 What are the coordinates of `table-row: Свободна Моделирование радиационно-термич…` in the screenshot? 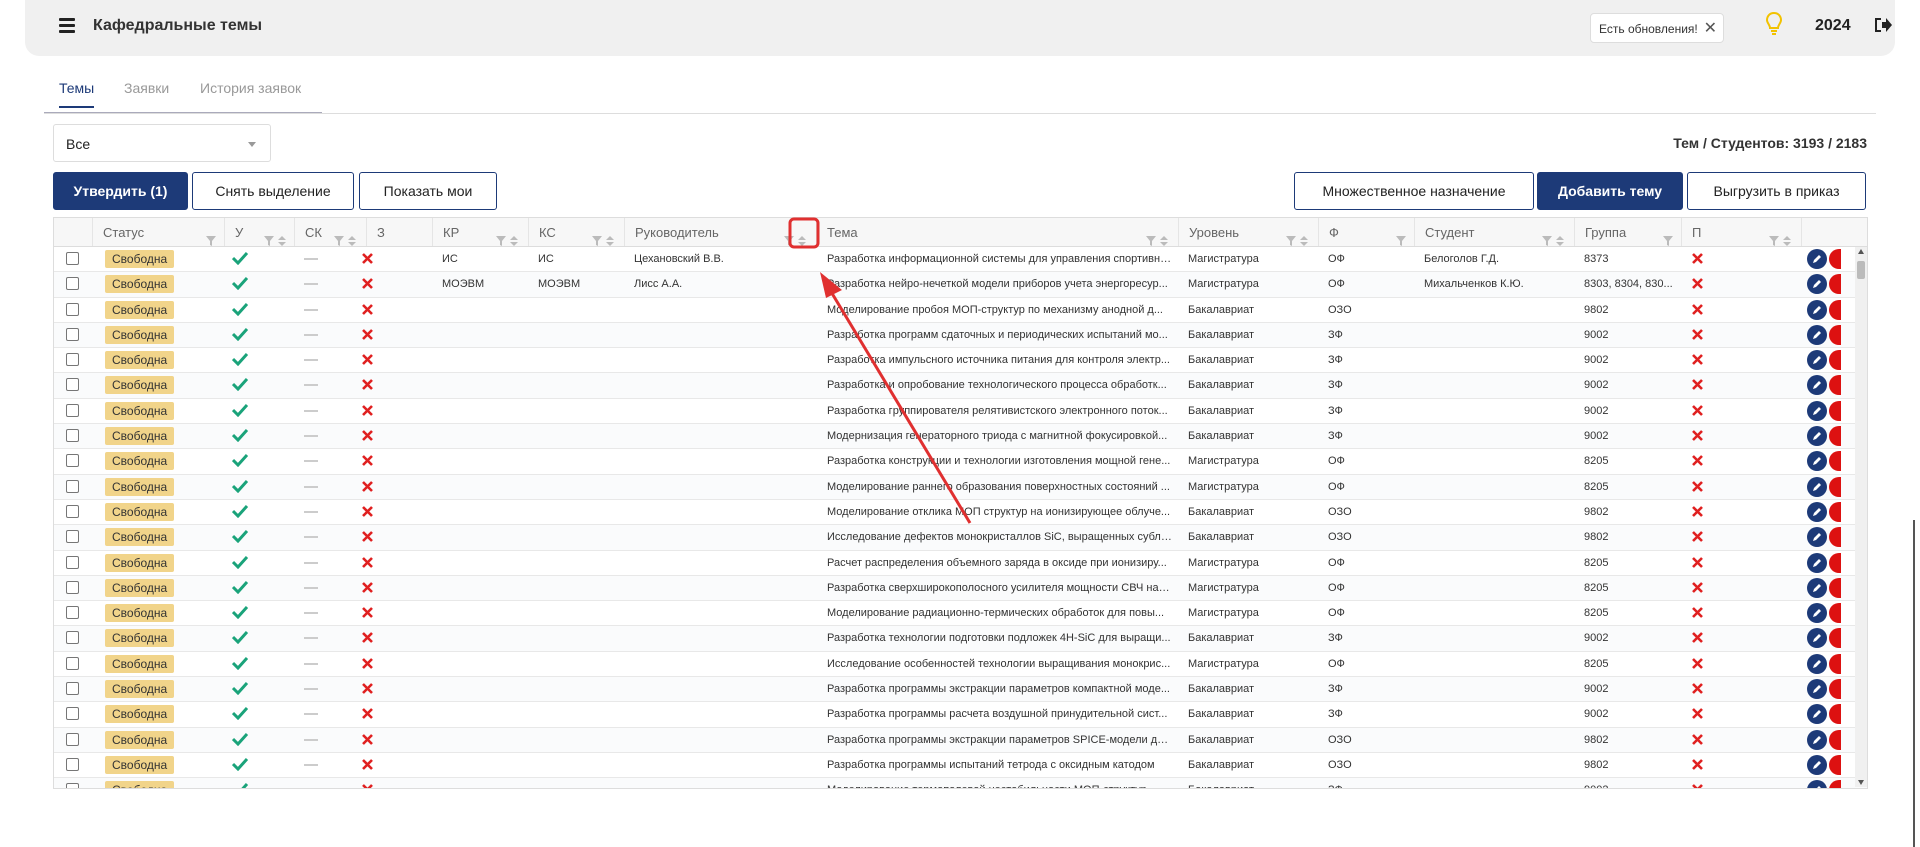 It's located at (960, 614).